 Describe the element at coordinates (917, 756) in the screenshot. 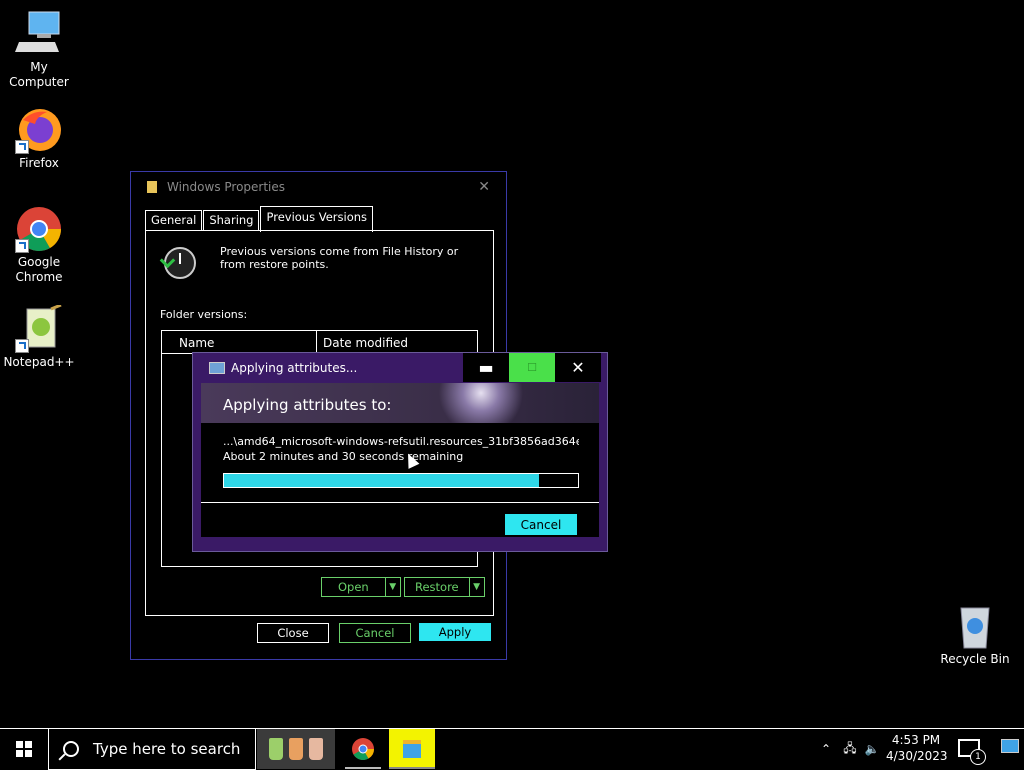

I see `clock-date: 4/30/2023` at that location.